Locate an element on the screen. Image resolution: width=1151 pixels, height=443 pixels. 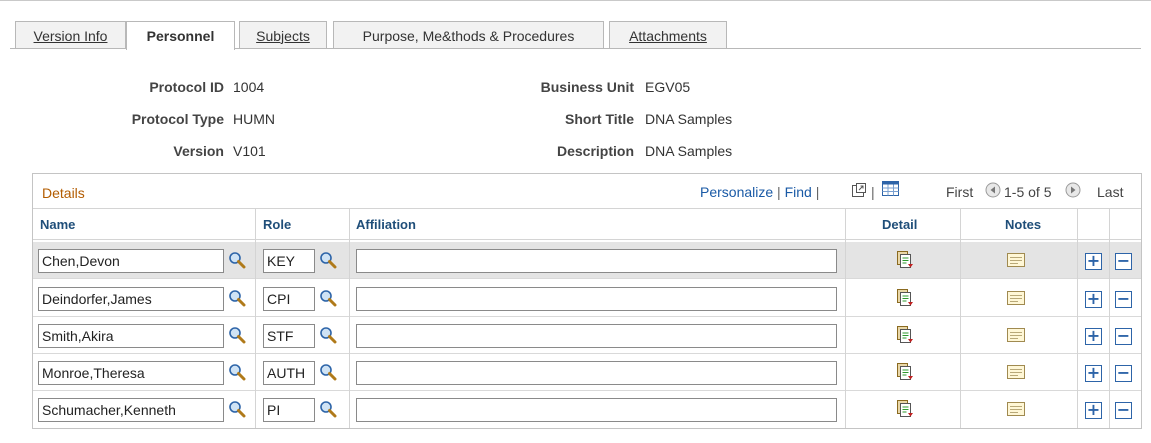
tab-personnel: Personnel is located at coordinates (180, 35).